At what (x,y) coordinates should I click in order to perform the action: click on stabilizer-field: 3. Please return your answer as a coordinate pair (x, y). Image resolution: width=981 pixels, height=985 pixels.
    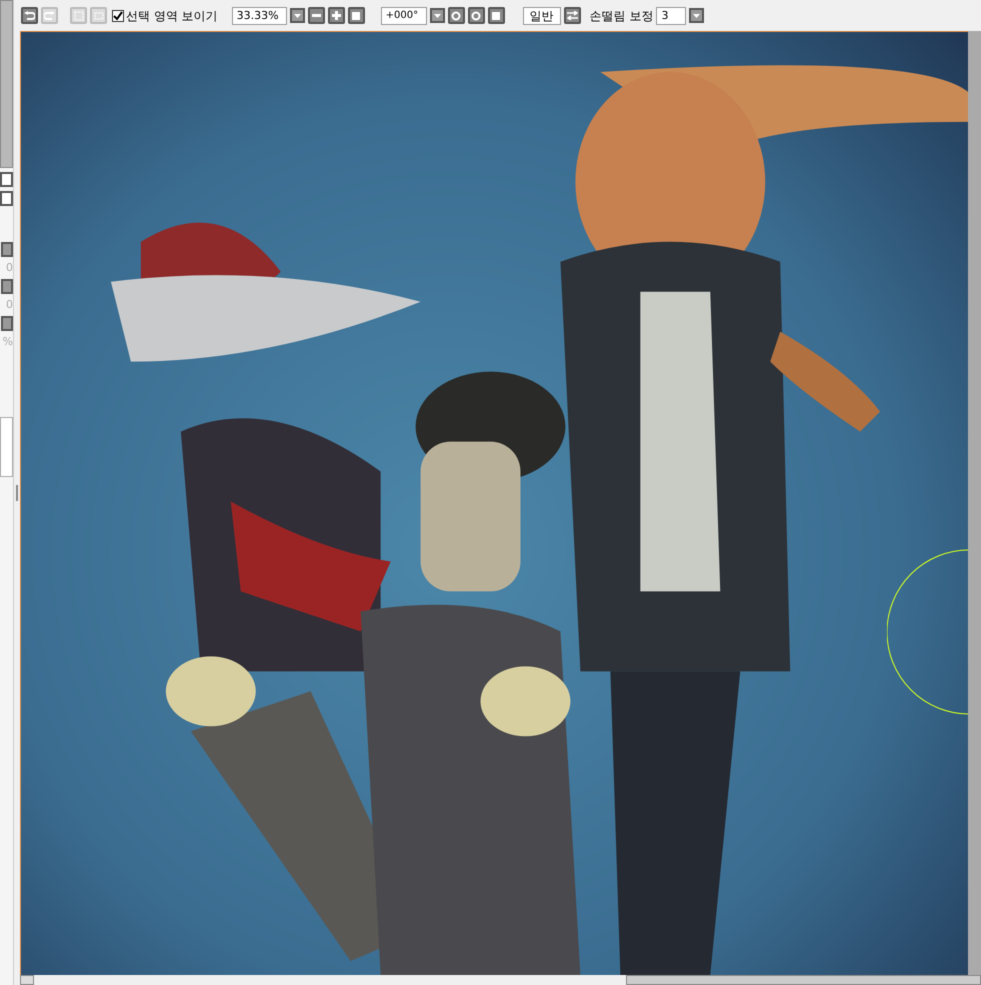
    Looking at the image, I should click on (671, 15).